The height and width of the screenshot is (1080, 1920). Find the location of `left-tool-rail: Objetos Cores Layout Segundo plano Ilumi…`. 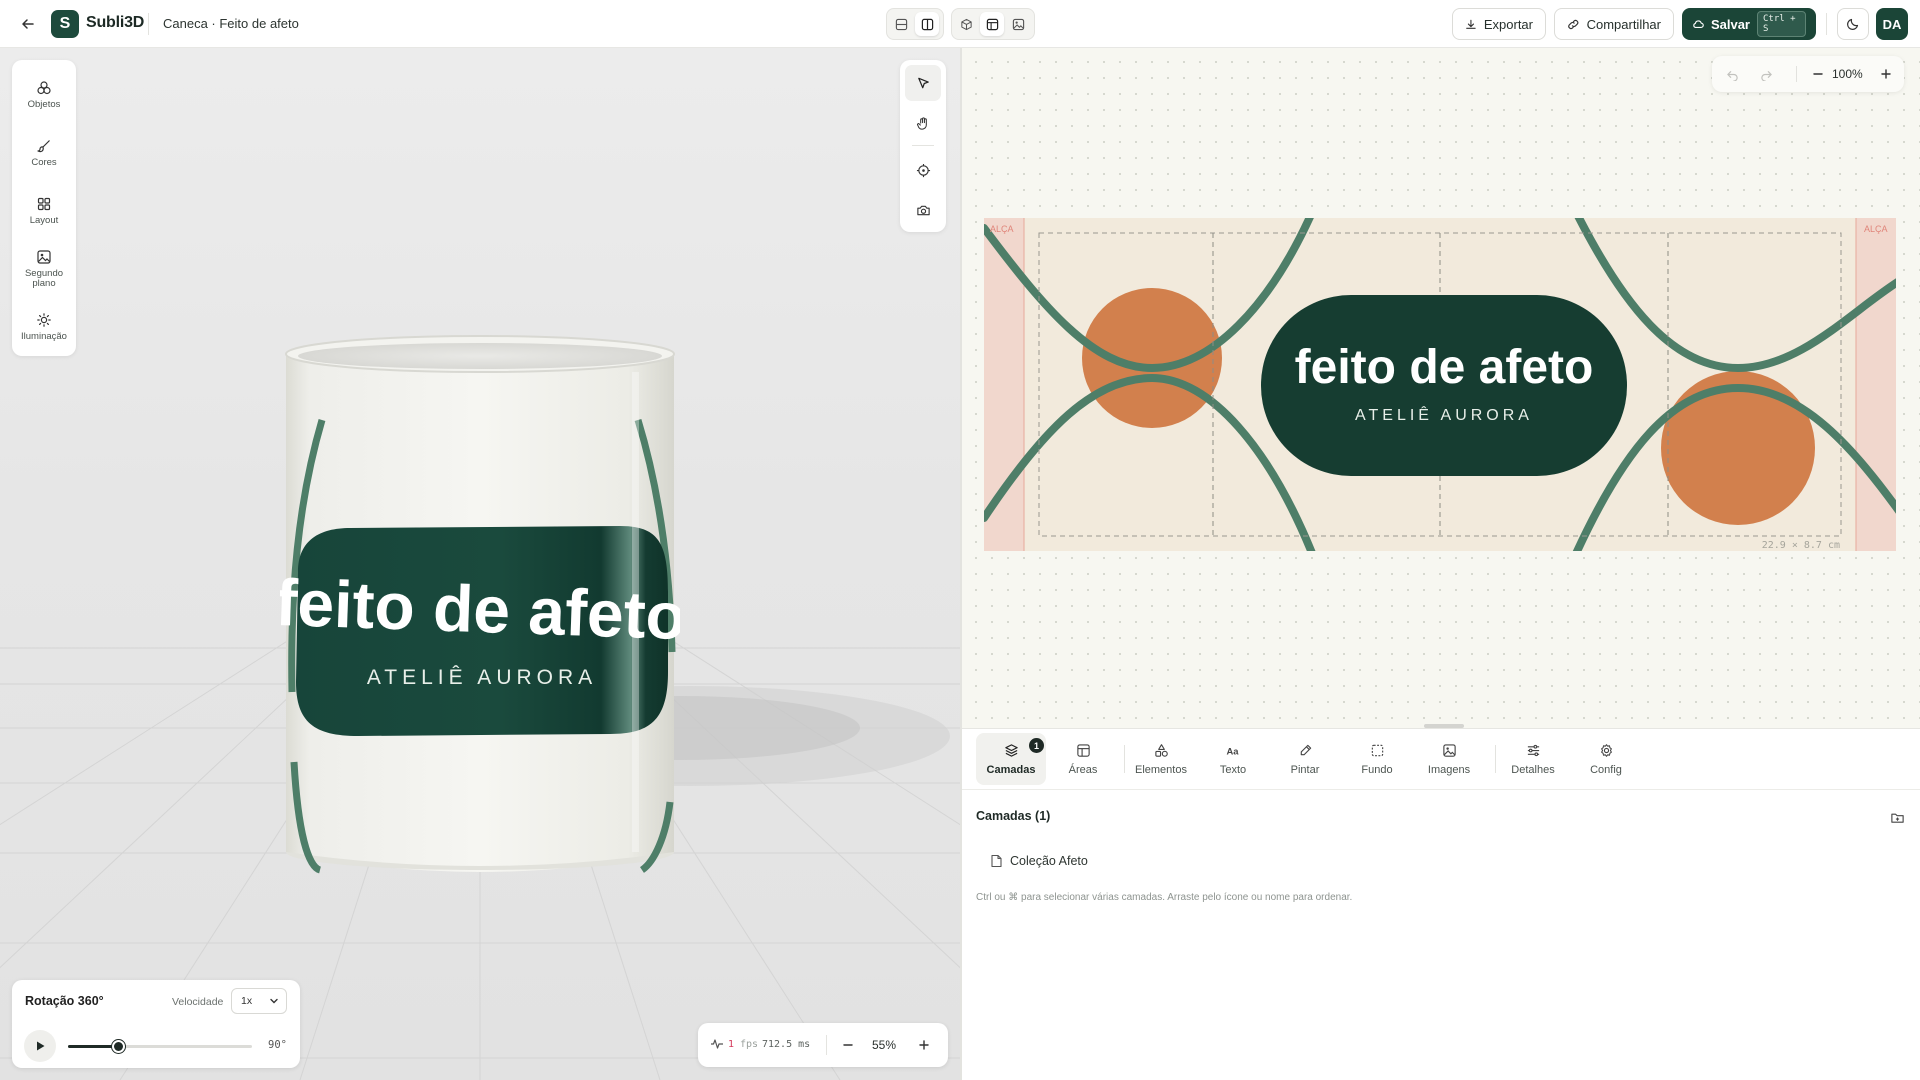

left-tool-rail: Objetos Cores Layout Segundo plano Ilumi… is located at coordinates (44, 208).